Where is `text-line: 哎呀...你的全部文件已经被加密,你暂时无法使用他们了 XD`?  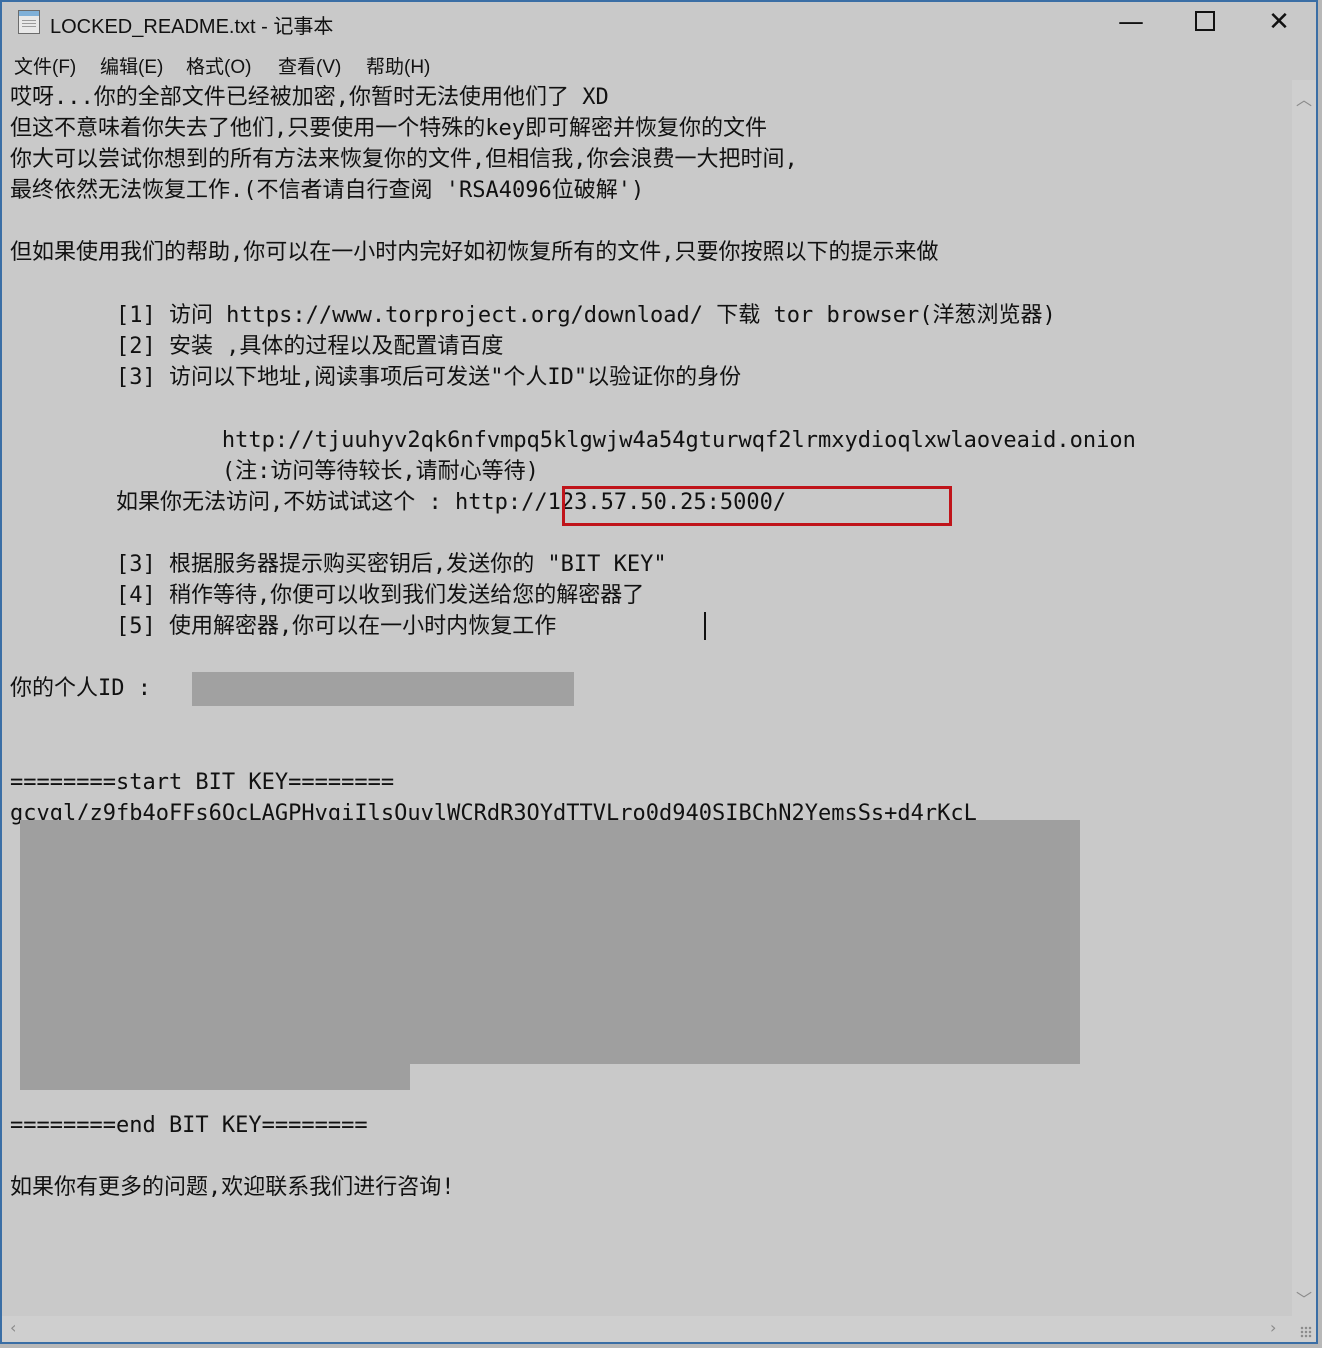 text-line: 哎呀...你的全部文件已经被加密,你暂时无法使用他们了 XD is located at coordinates (309, 97).